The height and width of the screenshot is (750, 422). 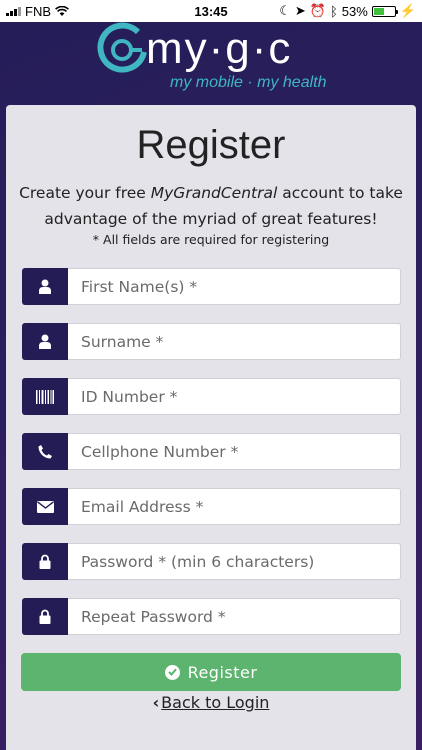 I want to click on intro-text-start: Create your free, so click(x=85, y=193).